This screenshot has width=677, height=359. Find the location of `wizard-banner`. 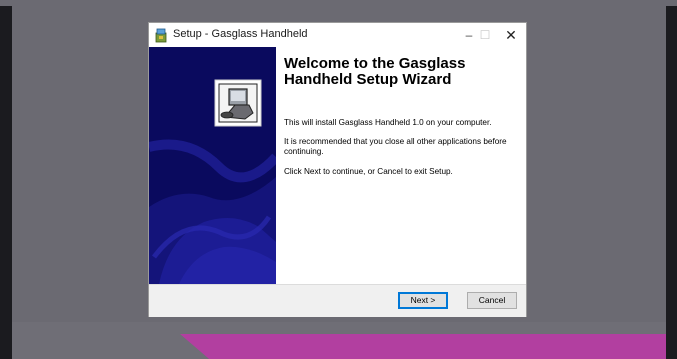

wizard-banner is located at coordinates (212, 165).